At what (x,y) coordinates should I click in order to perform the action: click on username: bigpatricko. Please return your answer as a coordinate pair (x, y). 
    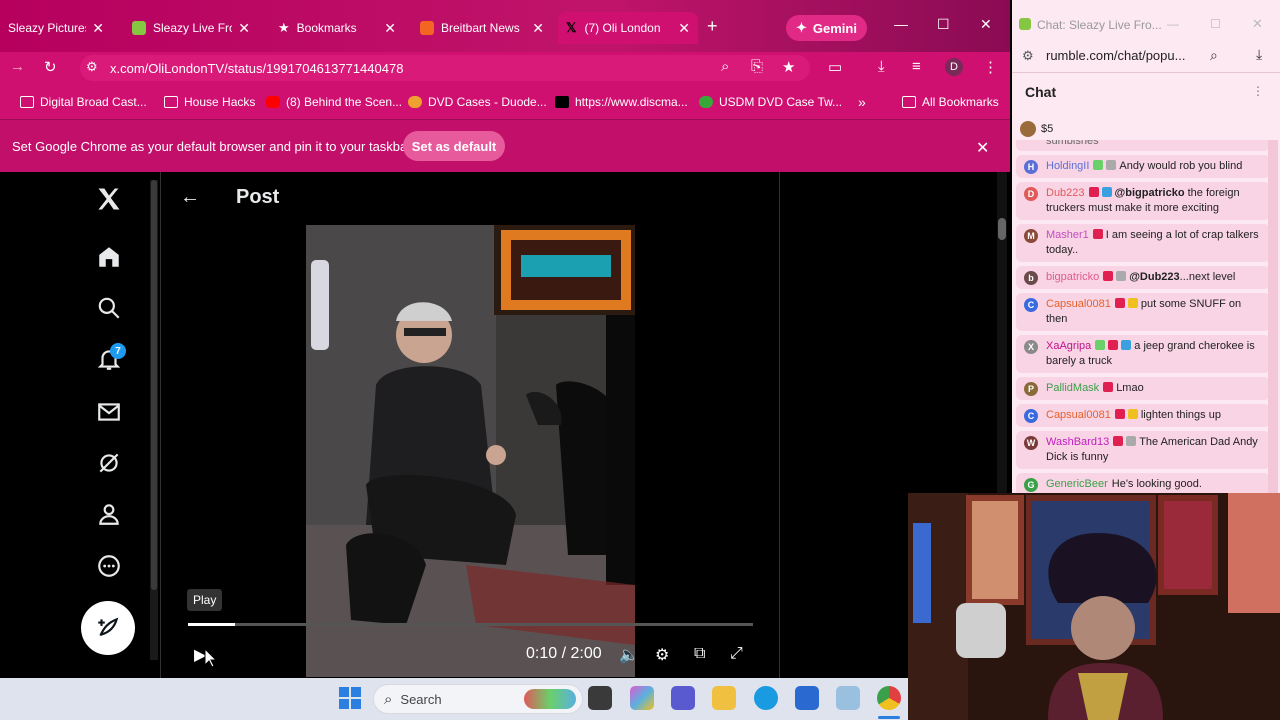
    Looking at the image, I should click on (1072, 277).